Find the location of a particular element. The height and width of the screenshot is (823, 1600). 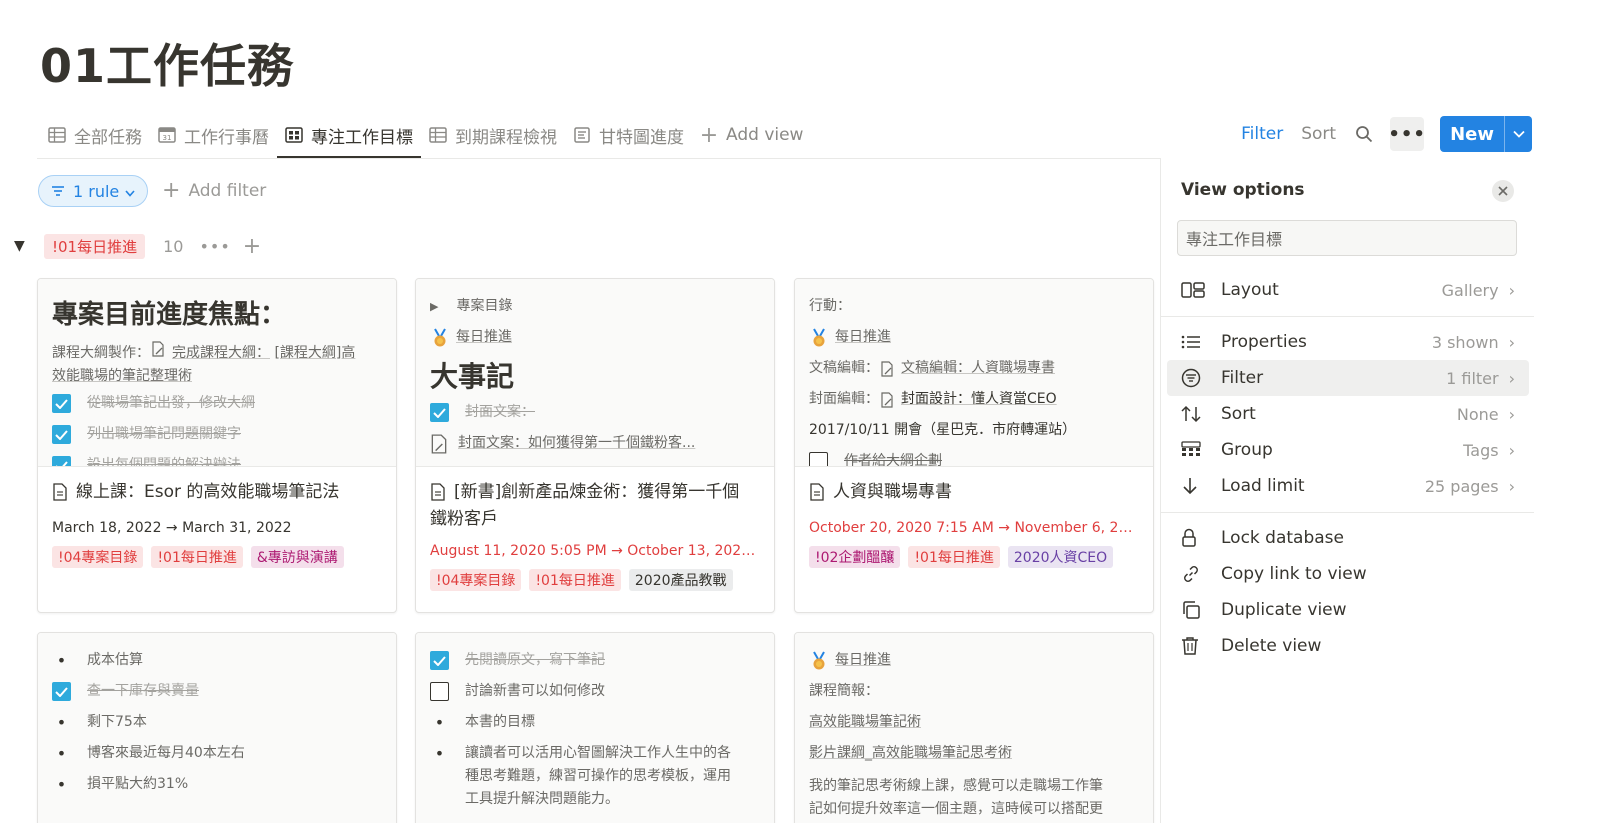

delete-view-option: Delete view is located at coordinates (1348, 646).